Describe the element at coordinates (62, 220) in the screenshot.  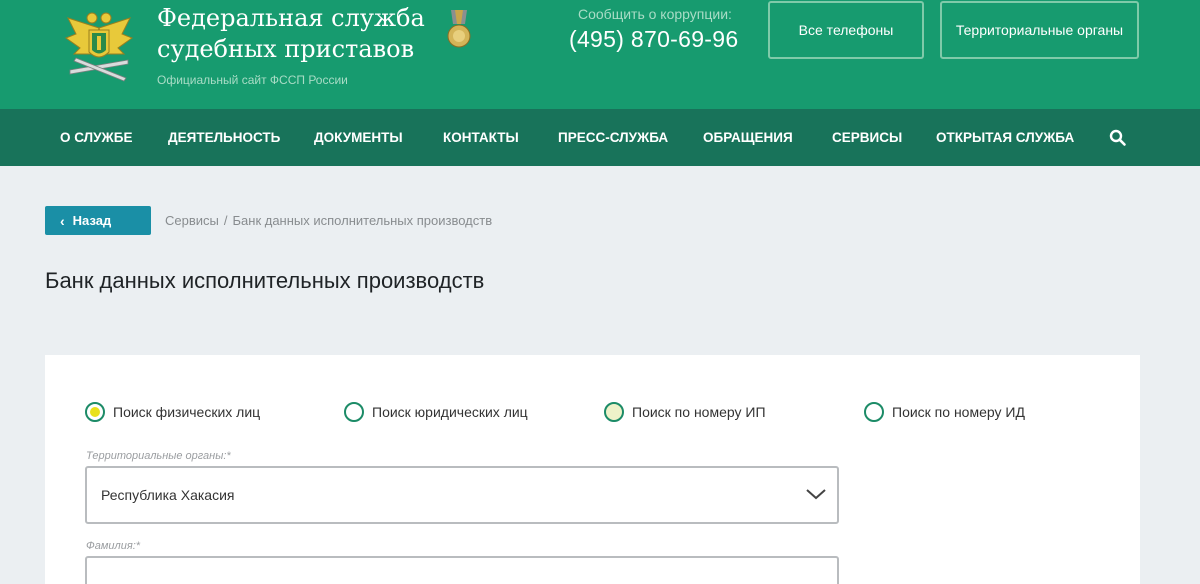
I see `chevron-left-icon: ‹` at that location.